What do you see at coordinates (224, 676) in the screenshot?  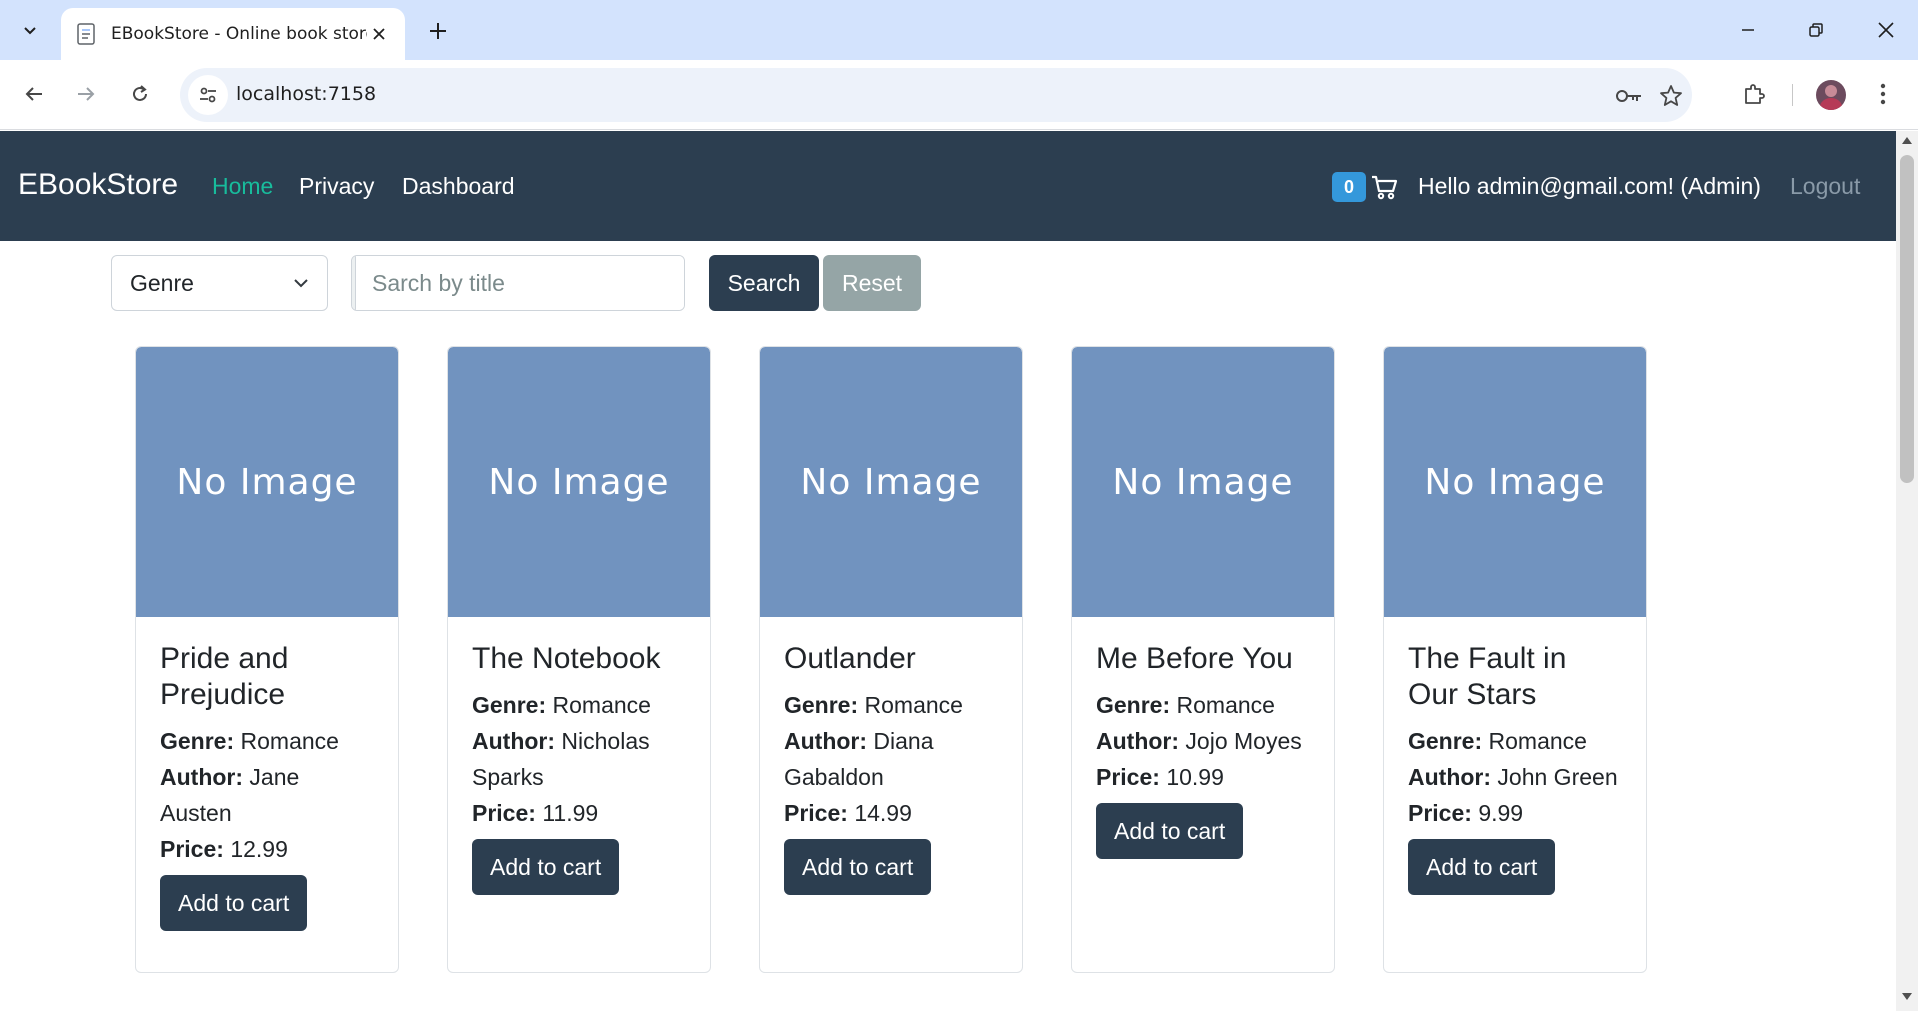 I see `book-title: Pride and Prejudice` at bounding box center [224, 676].